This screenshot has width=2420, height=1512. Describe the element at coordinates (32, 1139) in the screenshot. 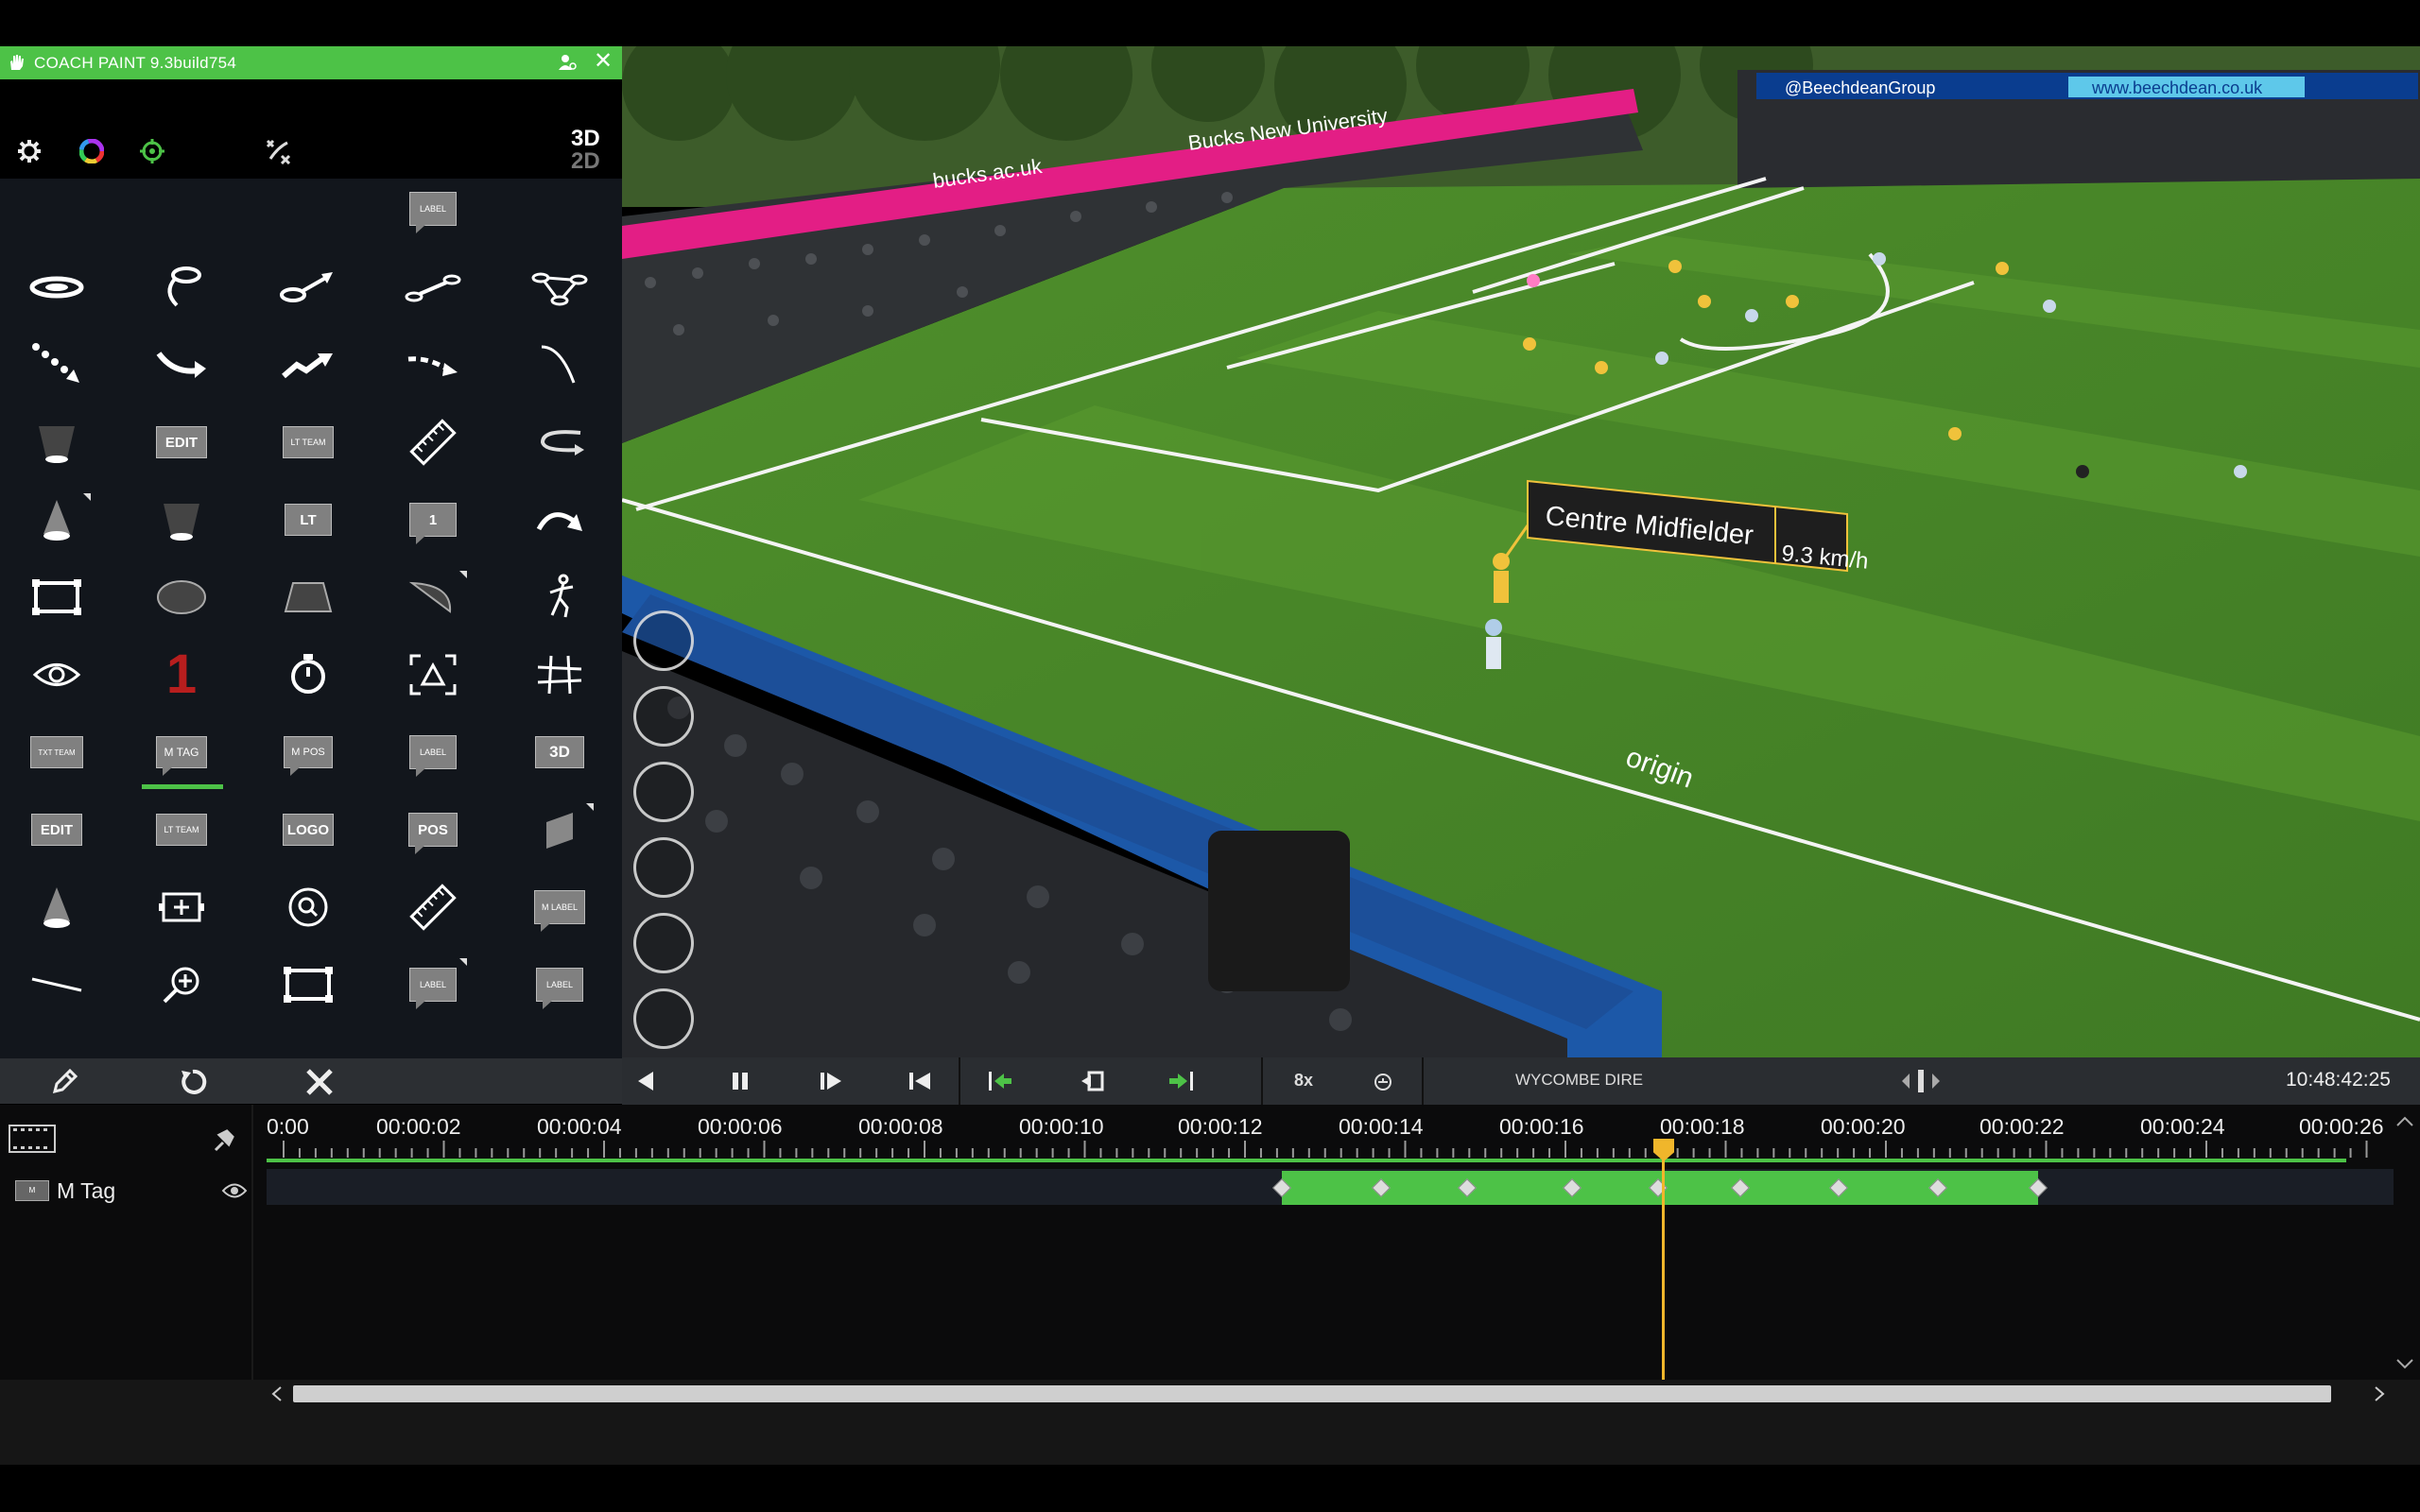

I see `filmstrip-icon` at that location.